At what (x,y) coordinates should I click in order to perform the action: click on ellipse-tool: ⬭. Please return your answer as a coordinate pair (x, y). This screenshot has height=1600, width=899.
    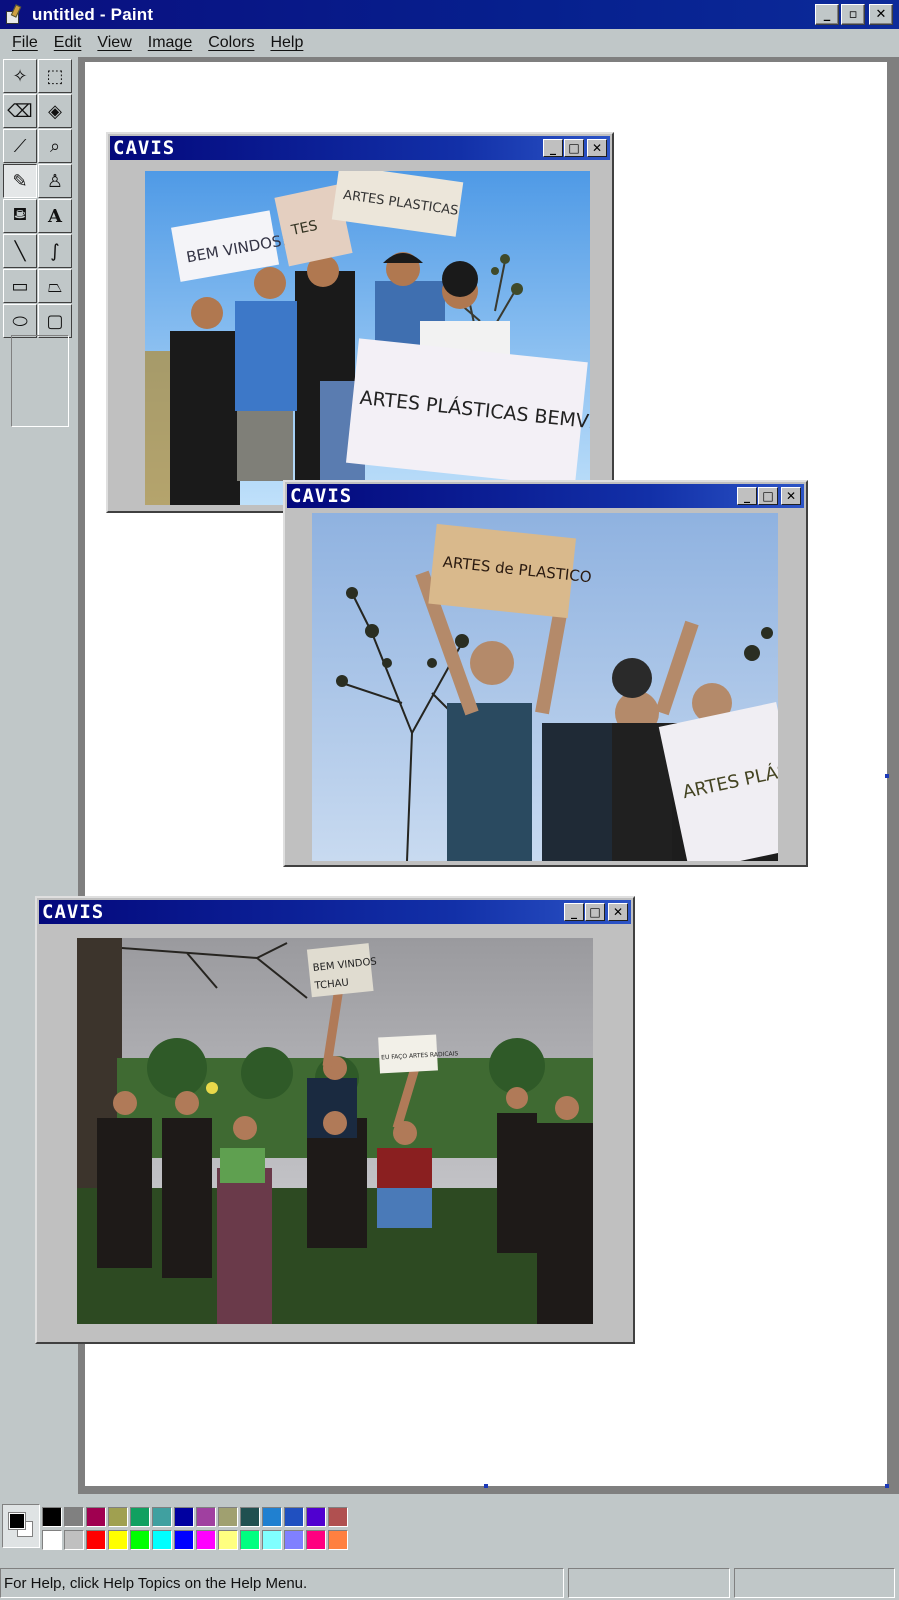
    Looking at the image, I should click on (20, 321).